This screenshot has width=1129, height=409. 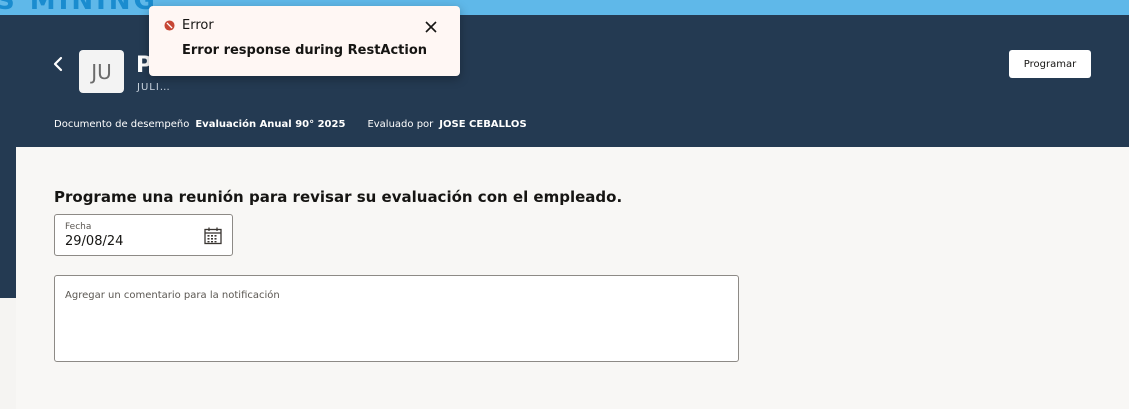 I want to click on avatar: JU, so click(x=101, y=71).